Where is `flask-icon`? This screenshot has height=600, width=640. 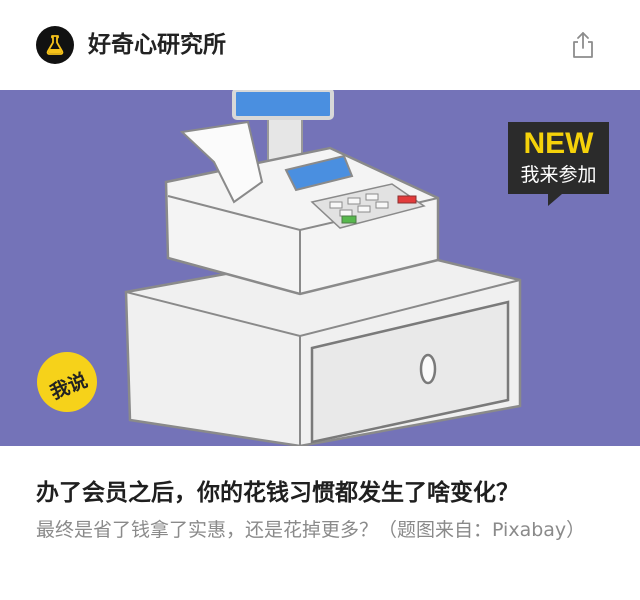
flask-icon is located at coordinates (55, 45).